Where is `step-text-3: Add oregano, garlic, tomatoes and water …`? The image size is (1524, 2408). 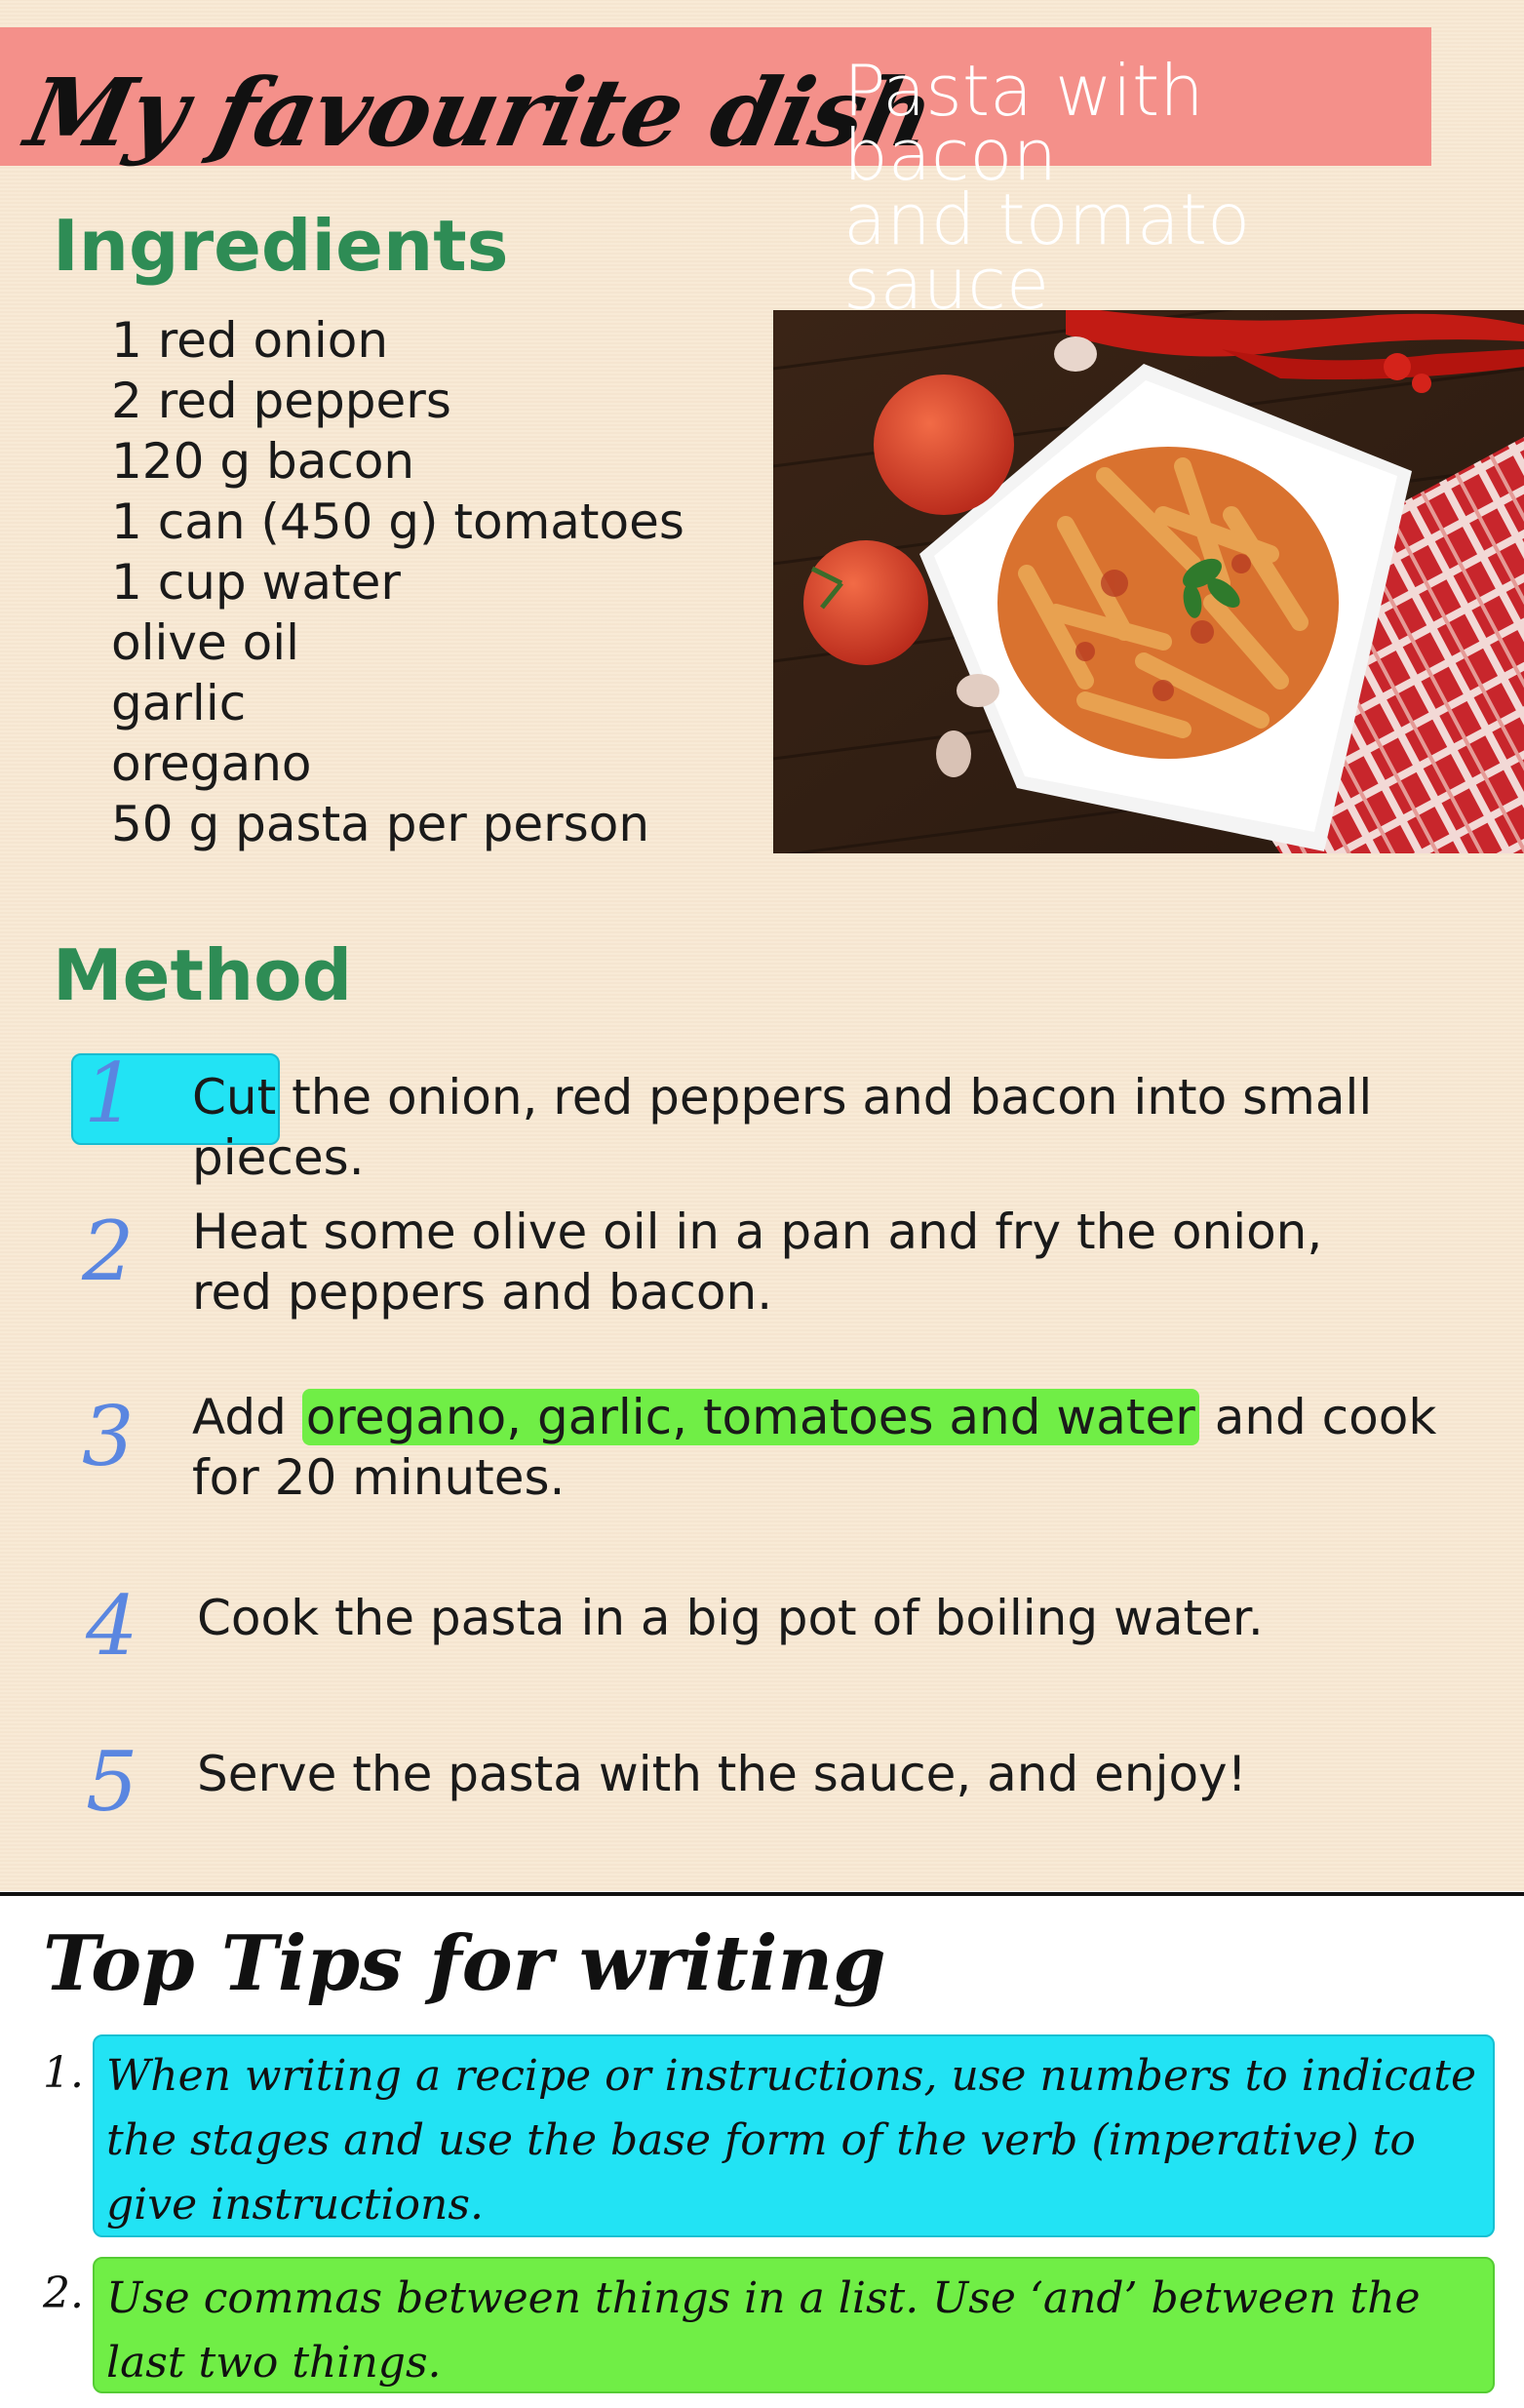
step-text-3: Add oregano, garlic, tomatoes and water … is located at coordinates (826, 1447).